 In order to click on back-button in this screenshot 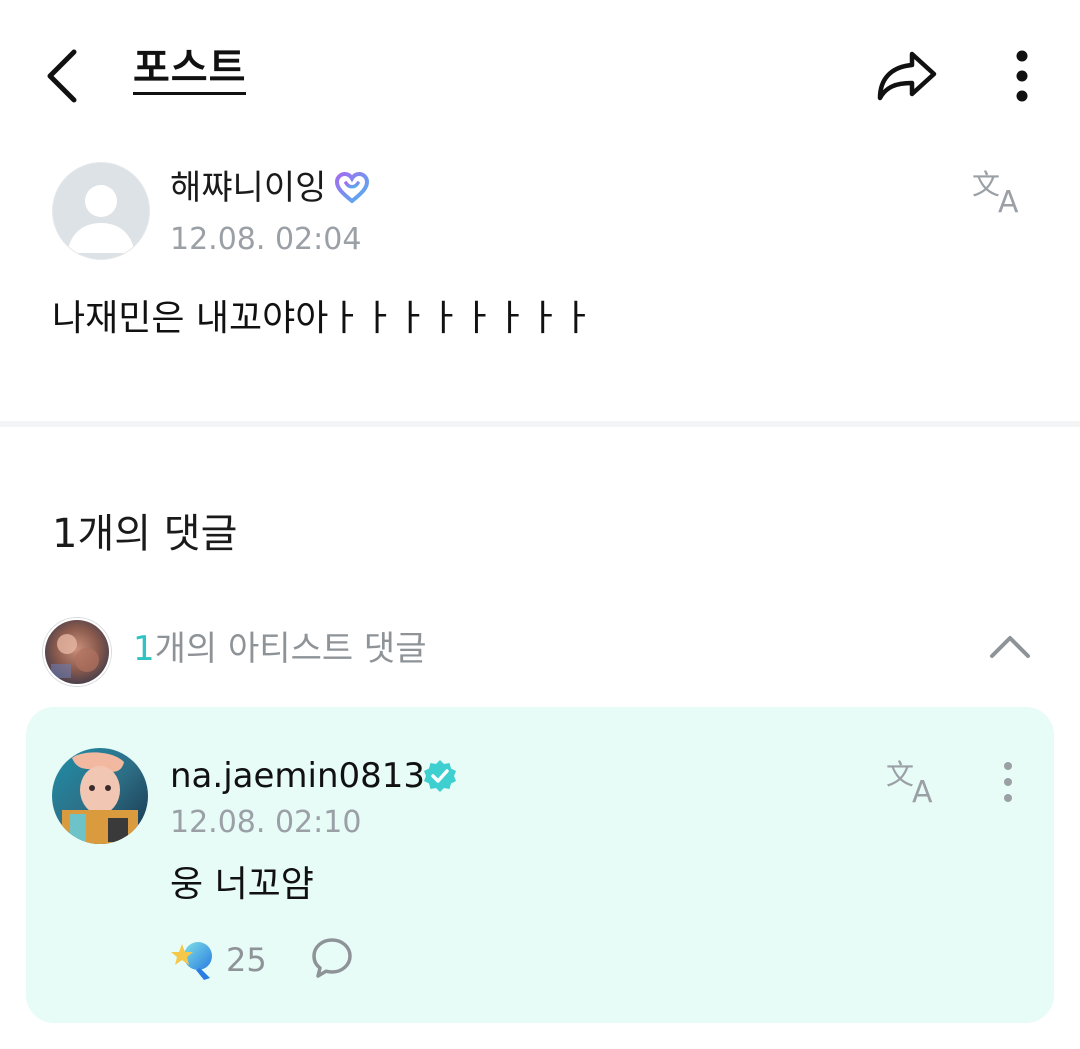, I will do `click(64, 74)`.